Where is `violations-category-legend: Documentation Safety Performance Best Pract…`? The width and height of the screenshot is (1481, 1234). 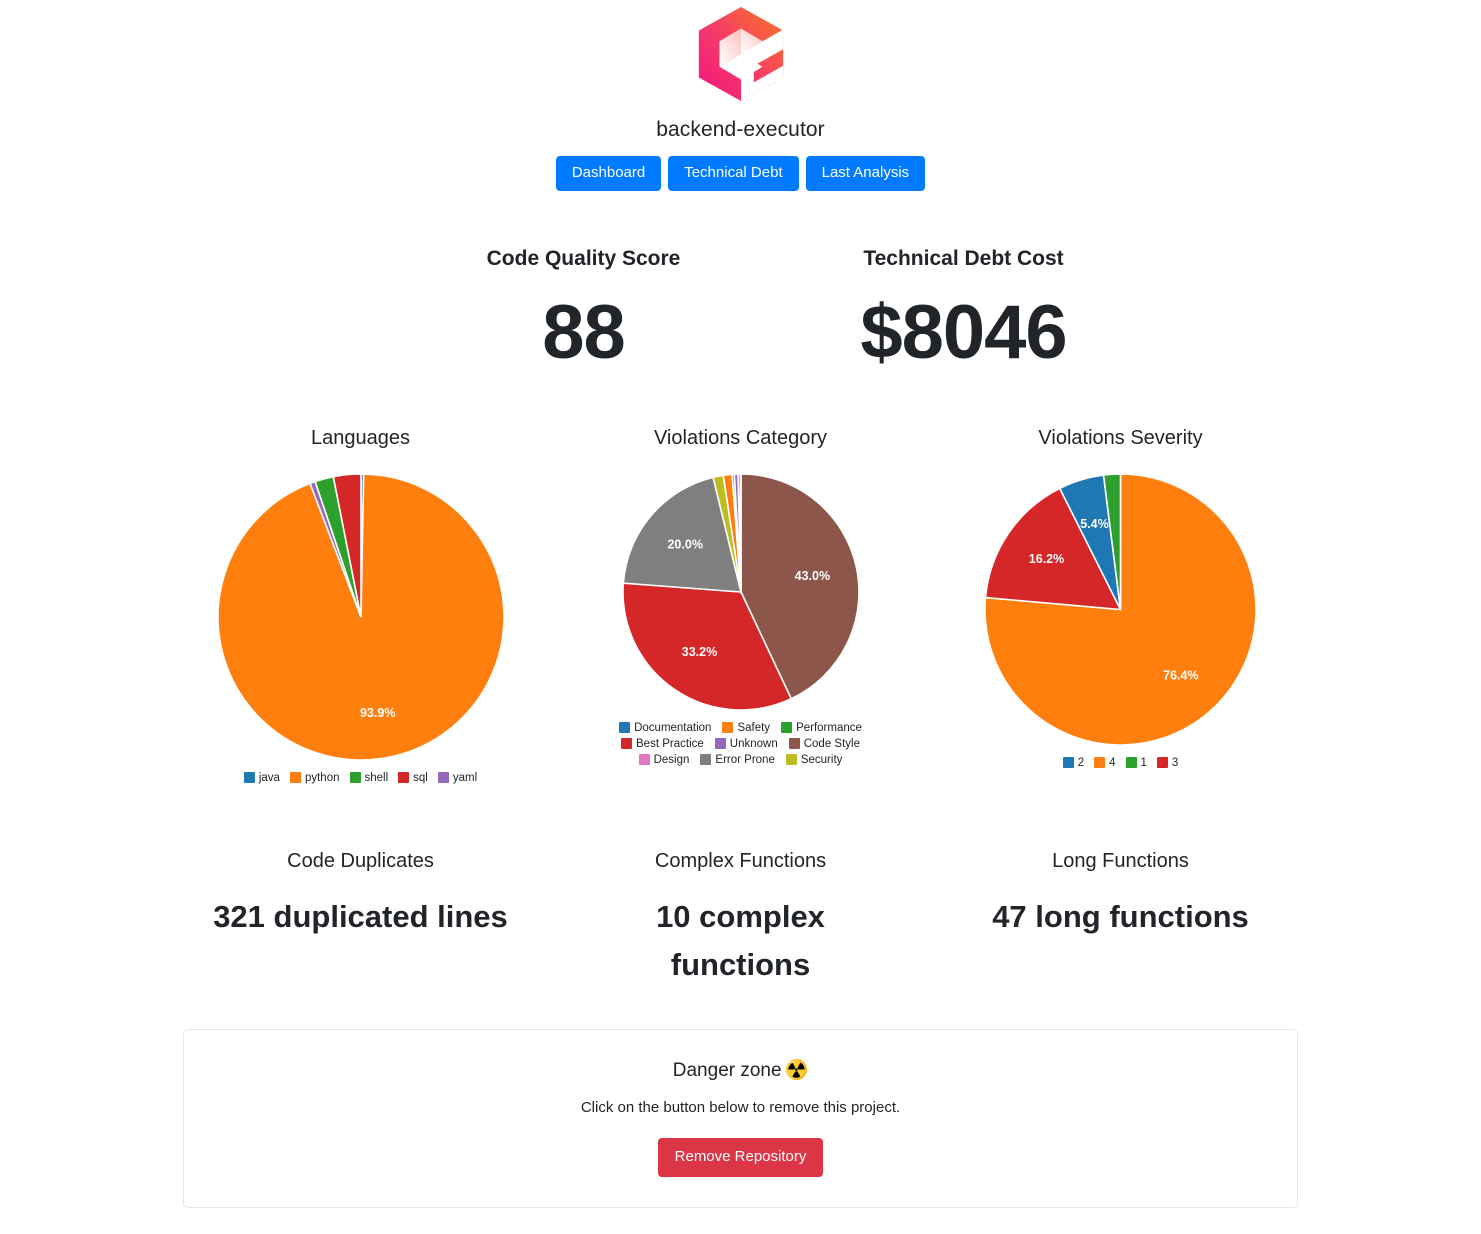
violations-category-legend: Documentation Safety Performance Best Pract… is located at coordinates (741, 744).